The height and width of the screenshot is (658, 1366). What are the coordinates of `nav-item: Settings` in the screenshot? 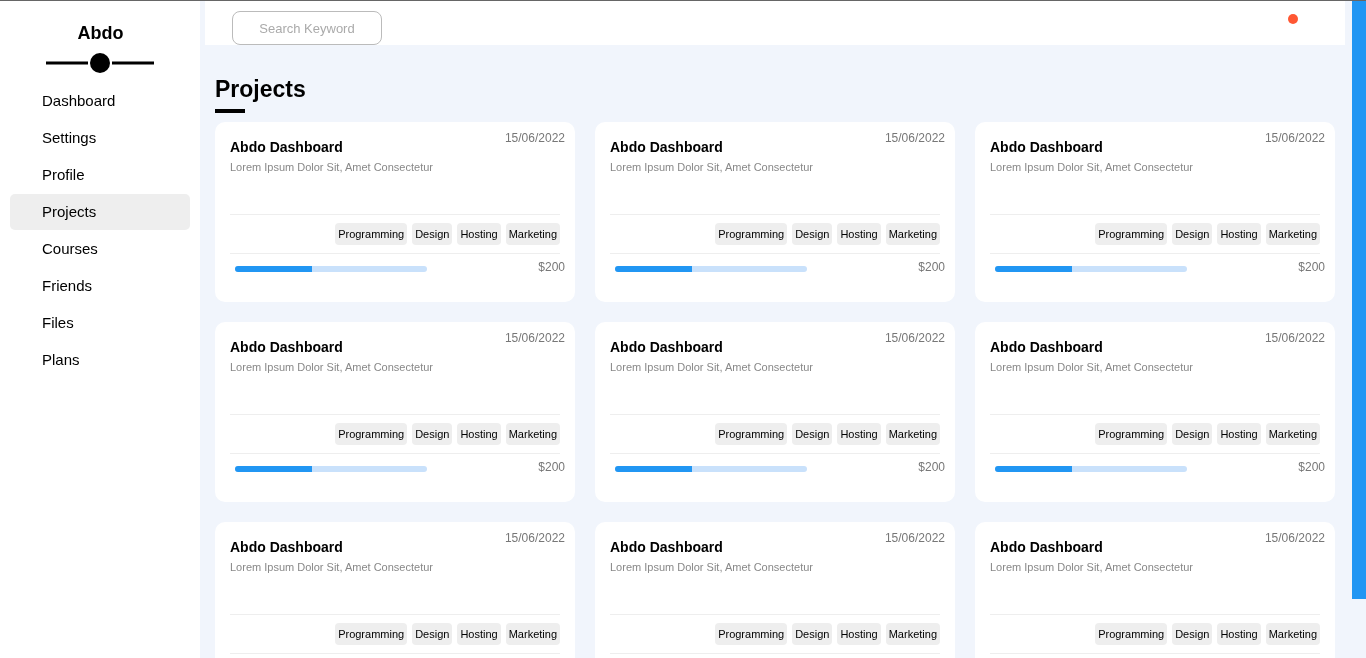 It's located at (100, 138).